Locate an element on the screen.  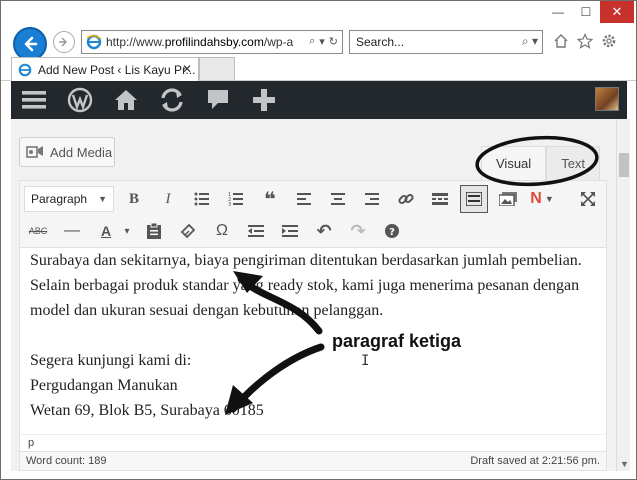
plus-icon is located at coordinates (264, 100).